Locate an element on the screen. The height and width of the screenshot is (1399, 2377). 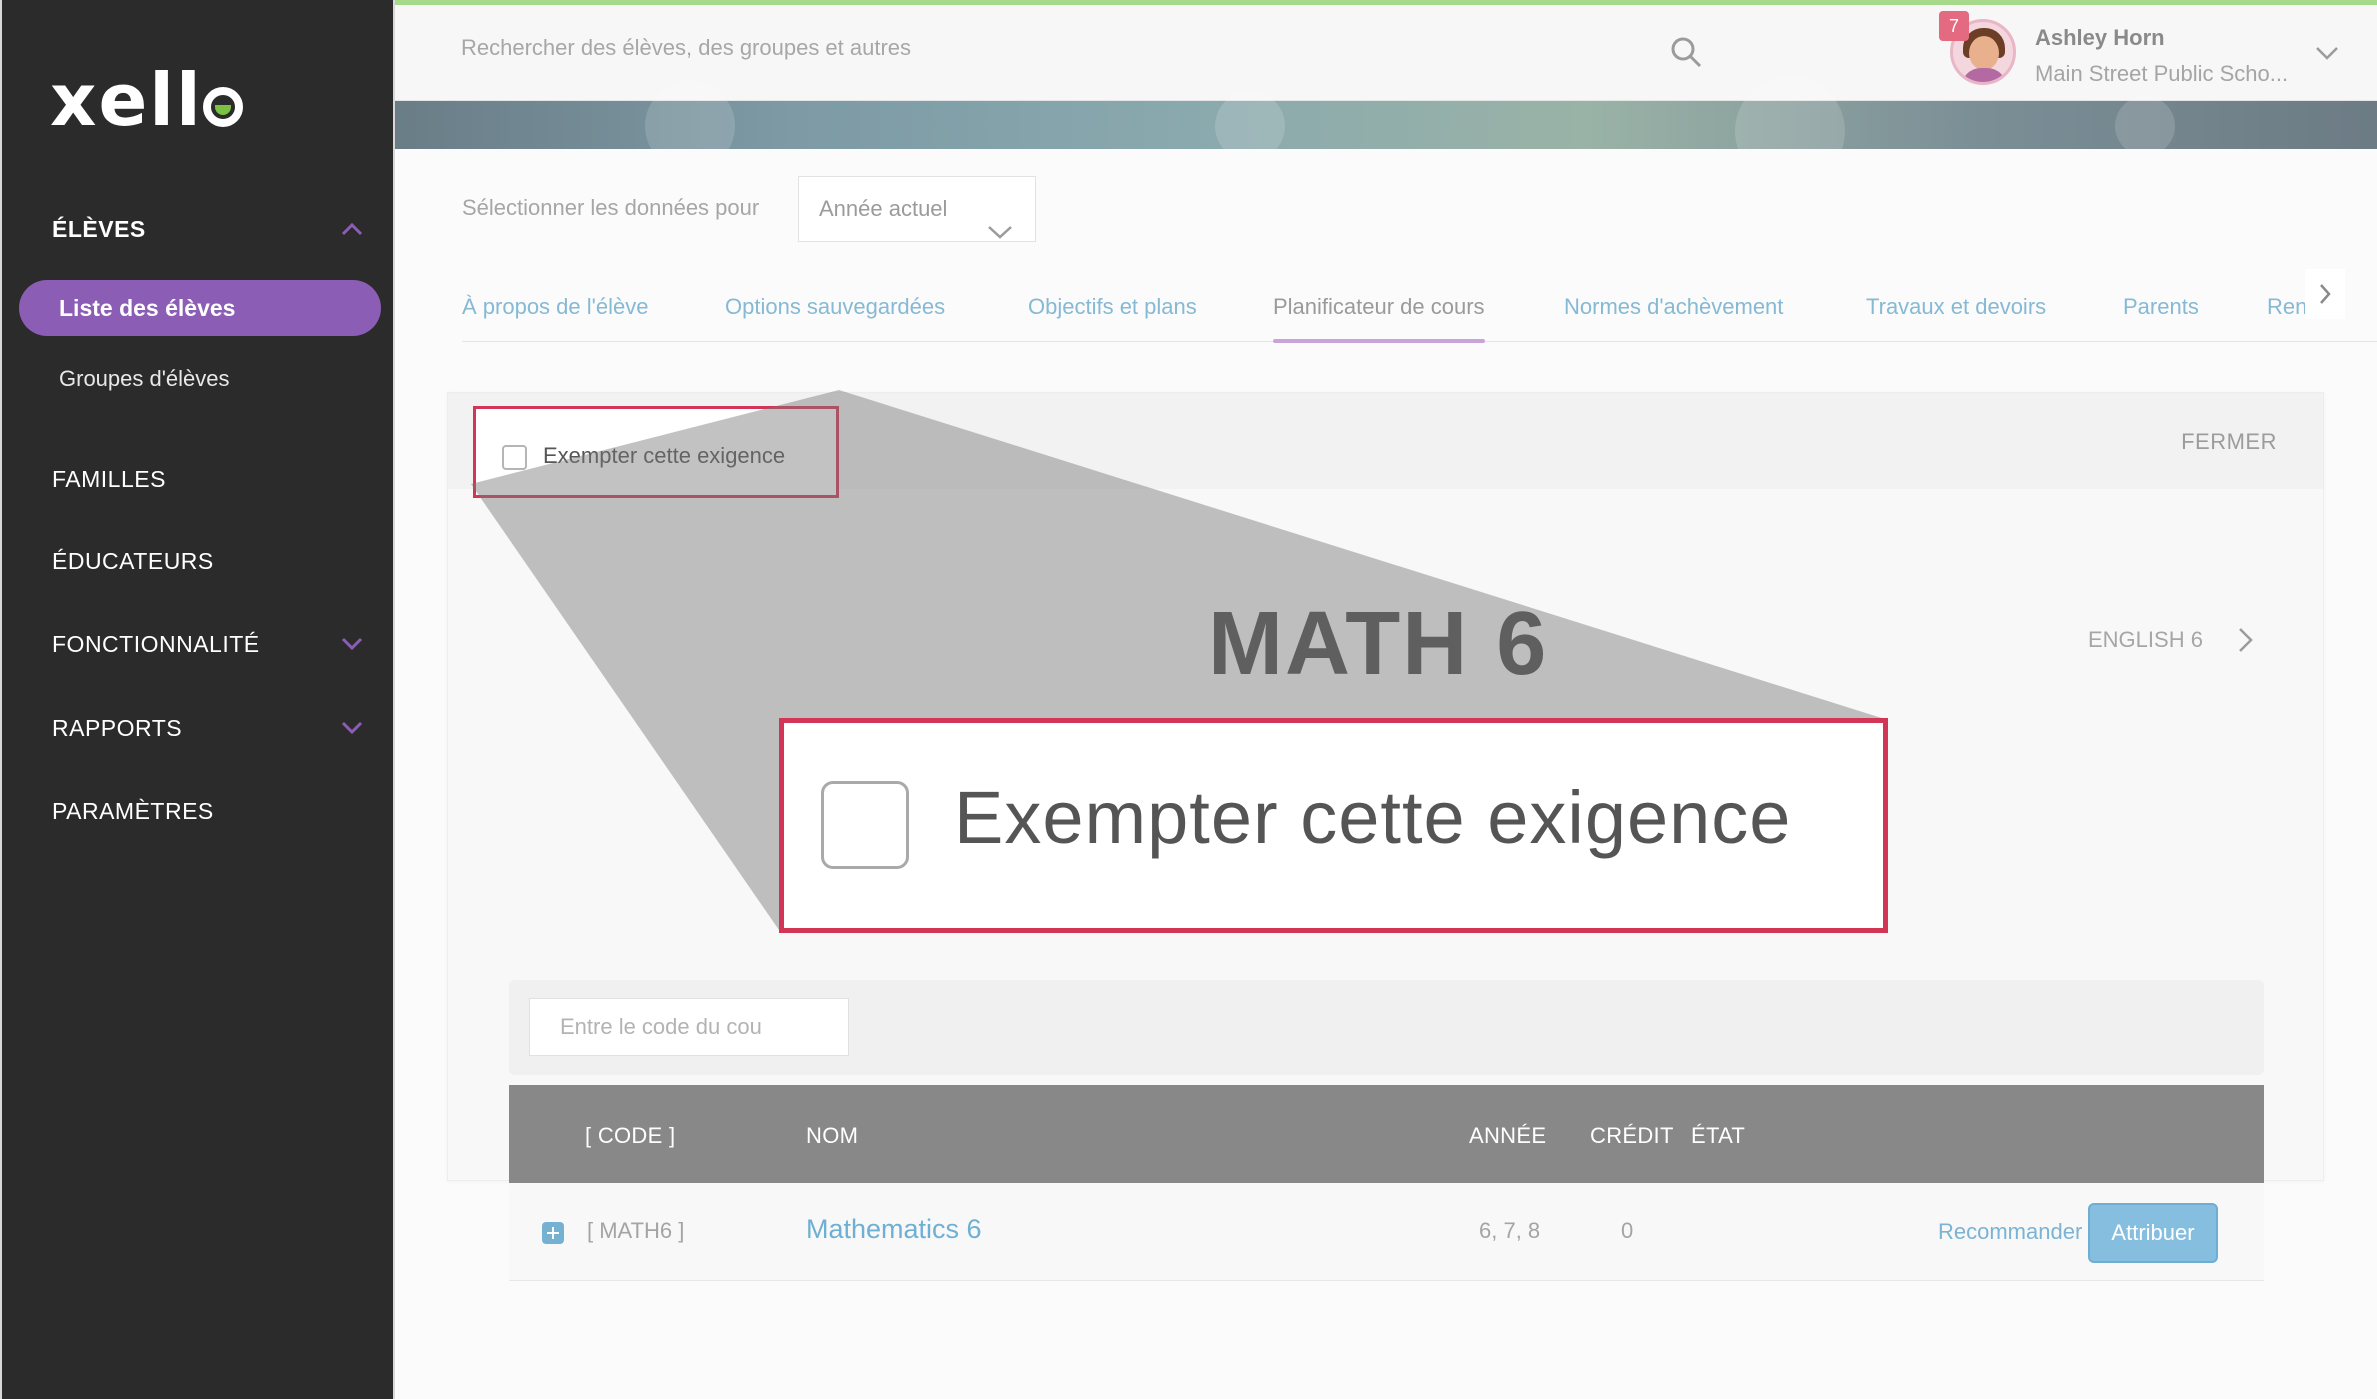
nav-section-label: PARAMÈTRES is located at coordinates (133, 811).